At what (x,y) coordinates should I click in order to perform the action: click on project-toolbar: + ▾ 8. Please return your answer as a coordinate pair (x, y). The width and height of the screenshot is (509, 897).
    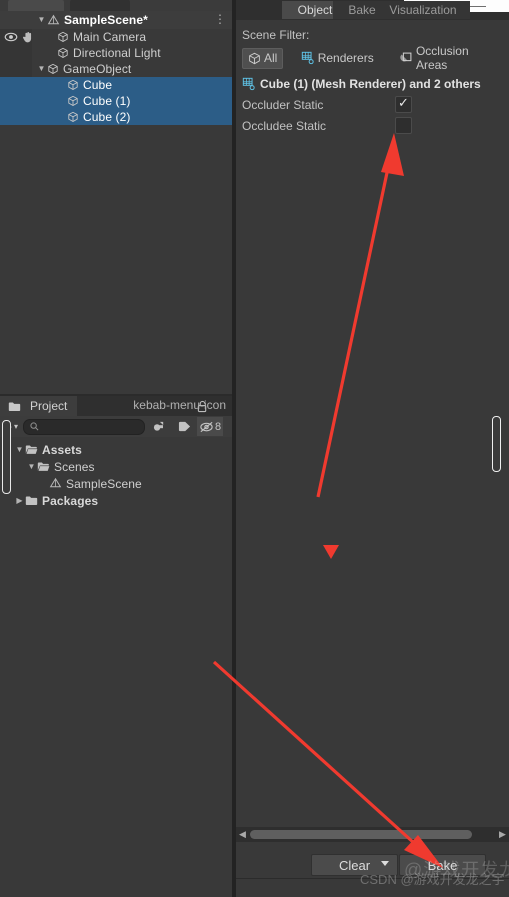
    Looking at the image, I should click on (116, 426).